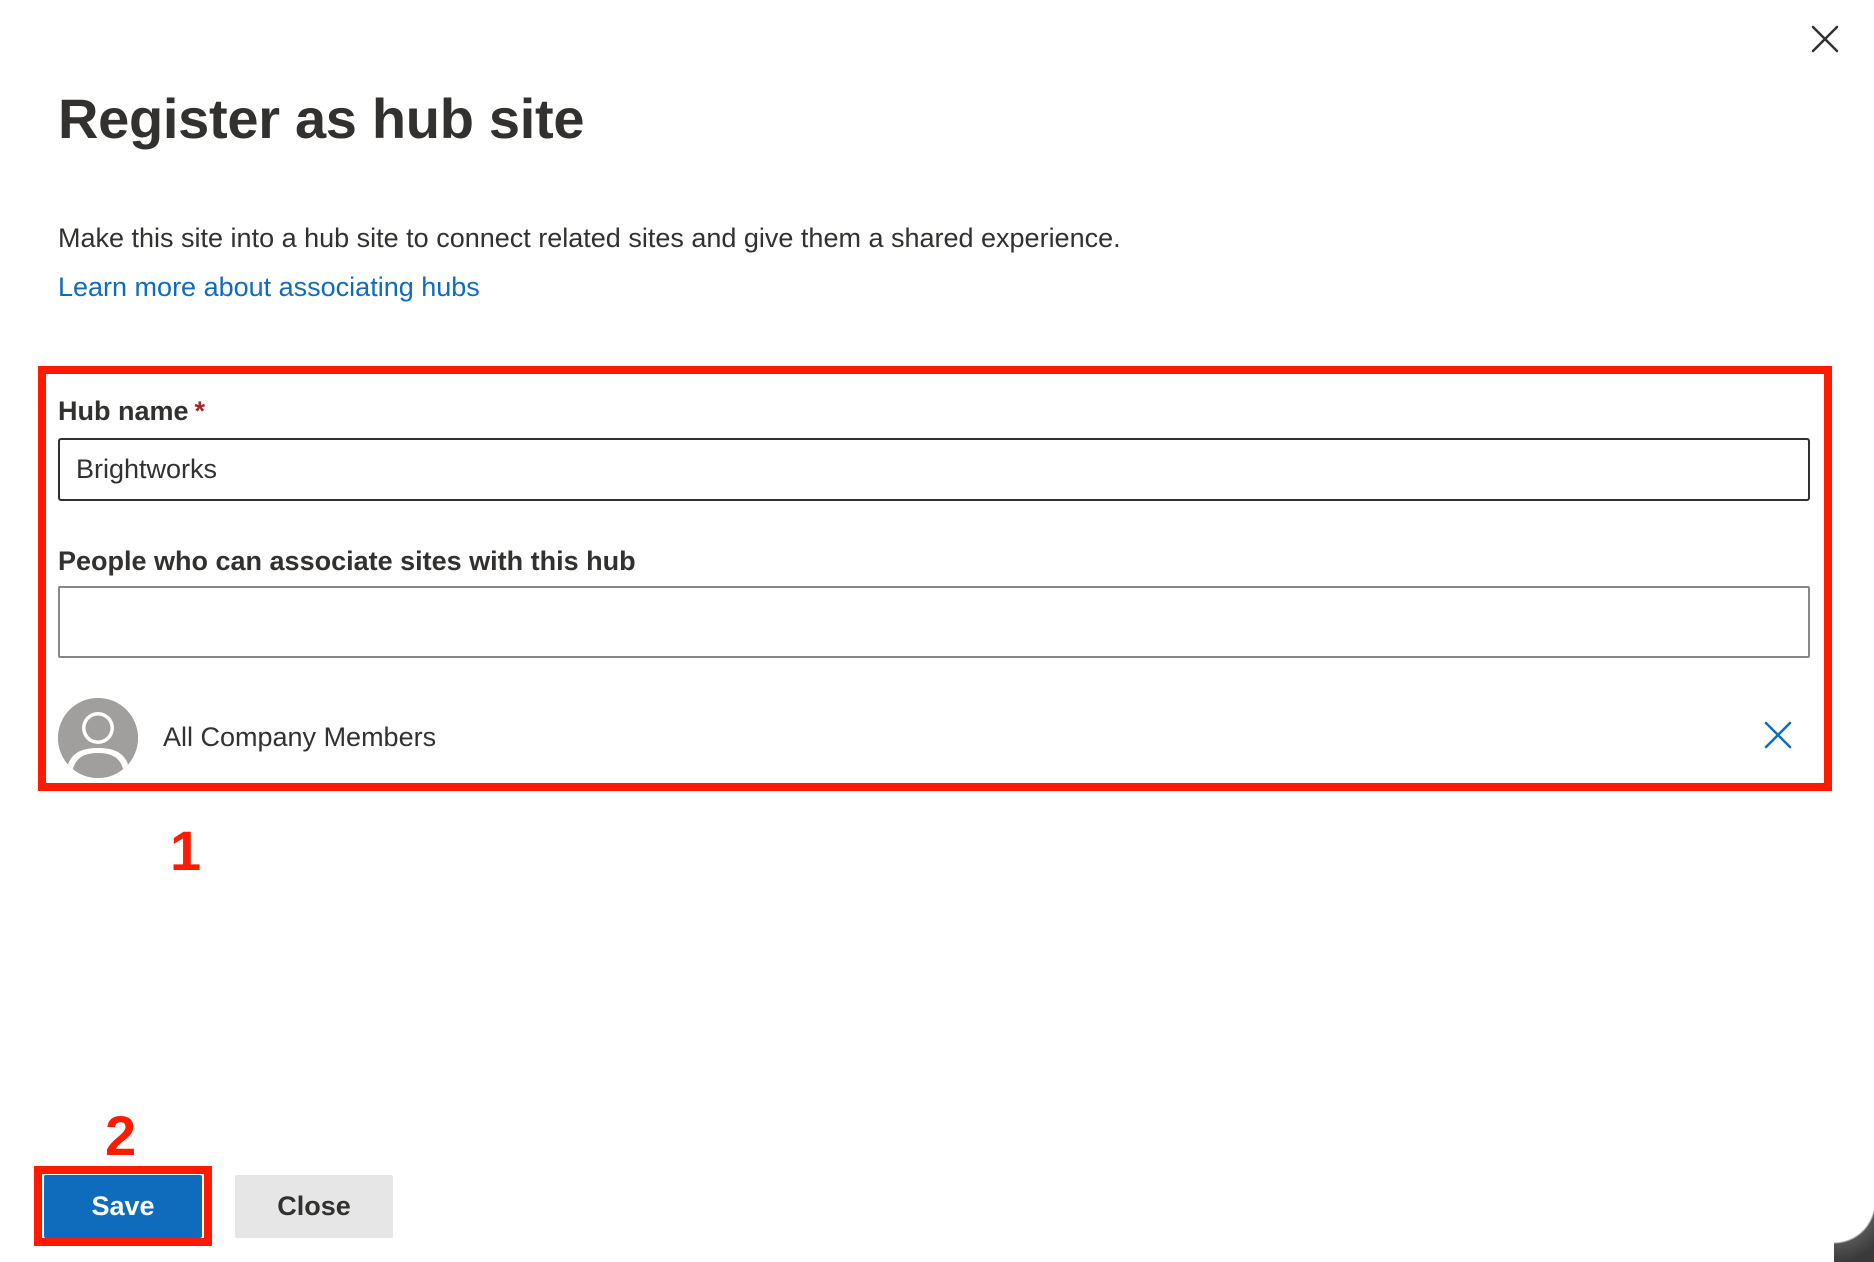  Describe the element at coordinates (321, 118) in the screenshot. I see `dialog-title: Register as hub site` at that location.